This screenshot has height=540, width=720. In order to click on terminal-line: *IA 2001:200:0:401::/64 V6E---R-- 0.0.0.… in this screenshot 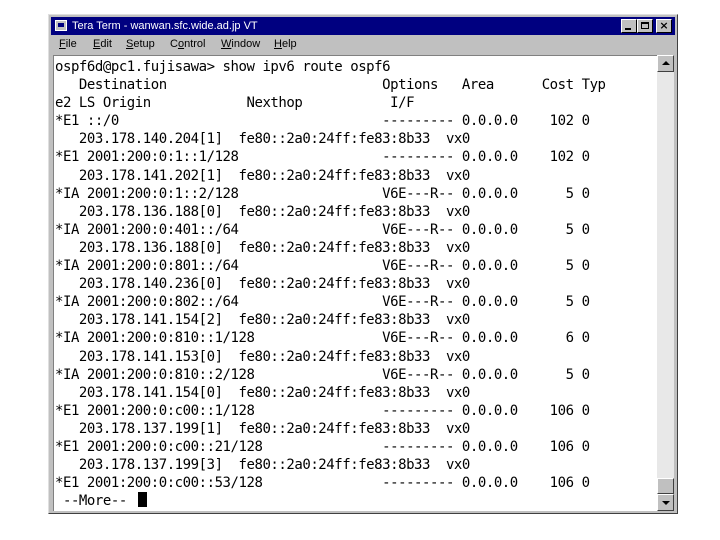, I will do `click(322, 229)`.